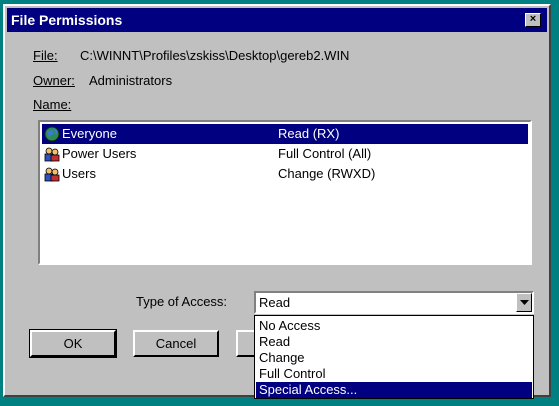 The height and width of the screenshot is (406, 559). I want to click on title-bar: File Permissions ×, so click(277, 20).